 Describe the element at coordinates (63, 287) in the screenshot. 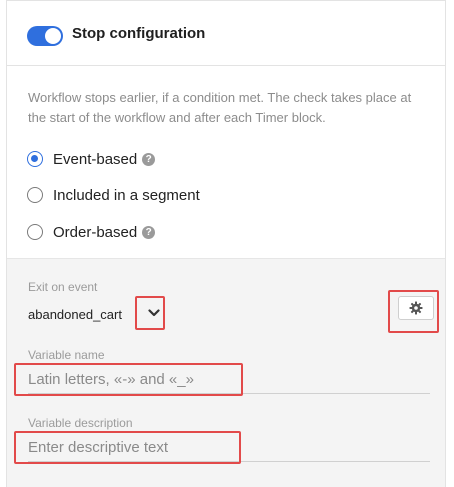

I see `exit-on-event-label: Exit on event` at that location.